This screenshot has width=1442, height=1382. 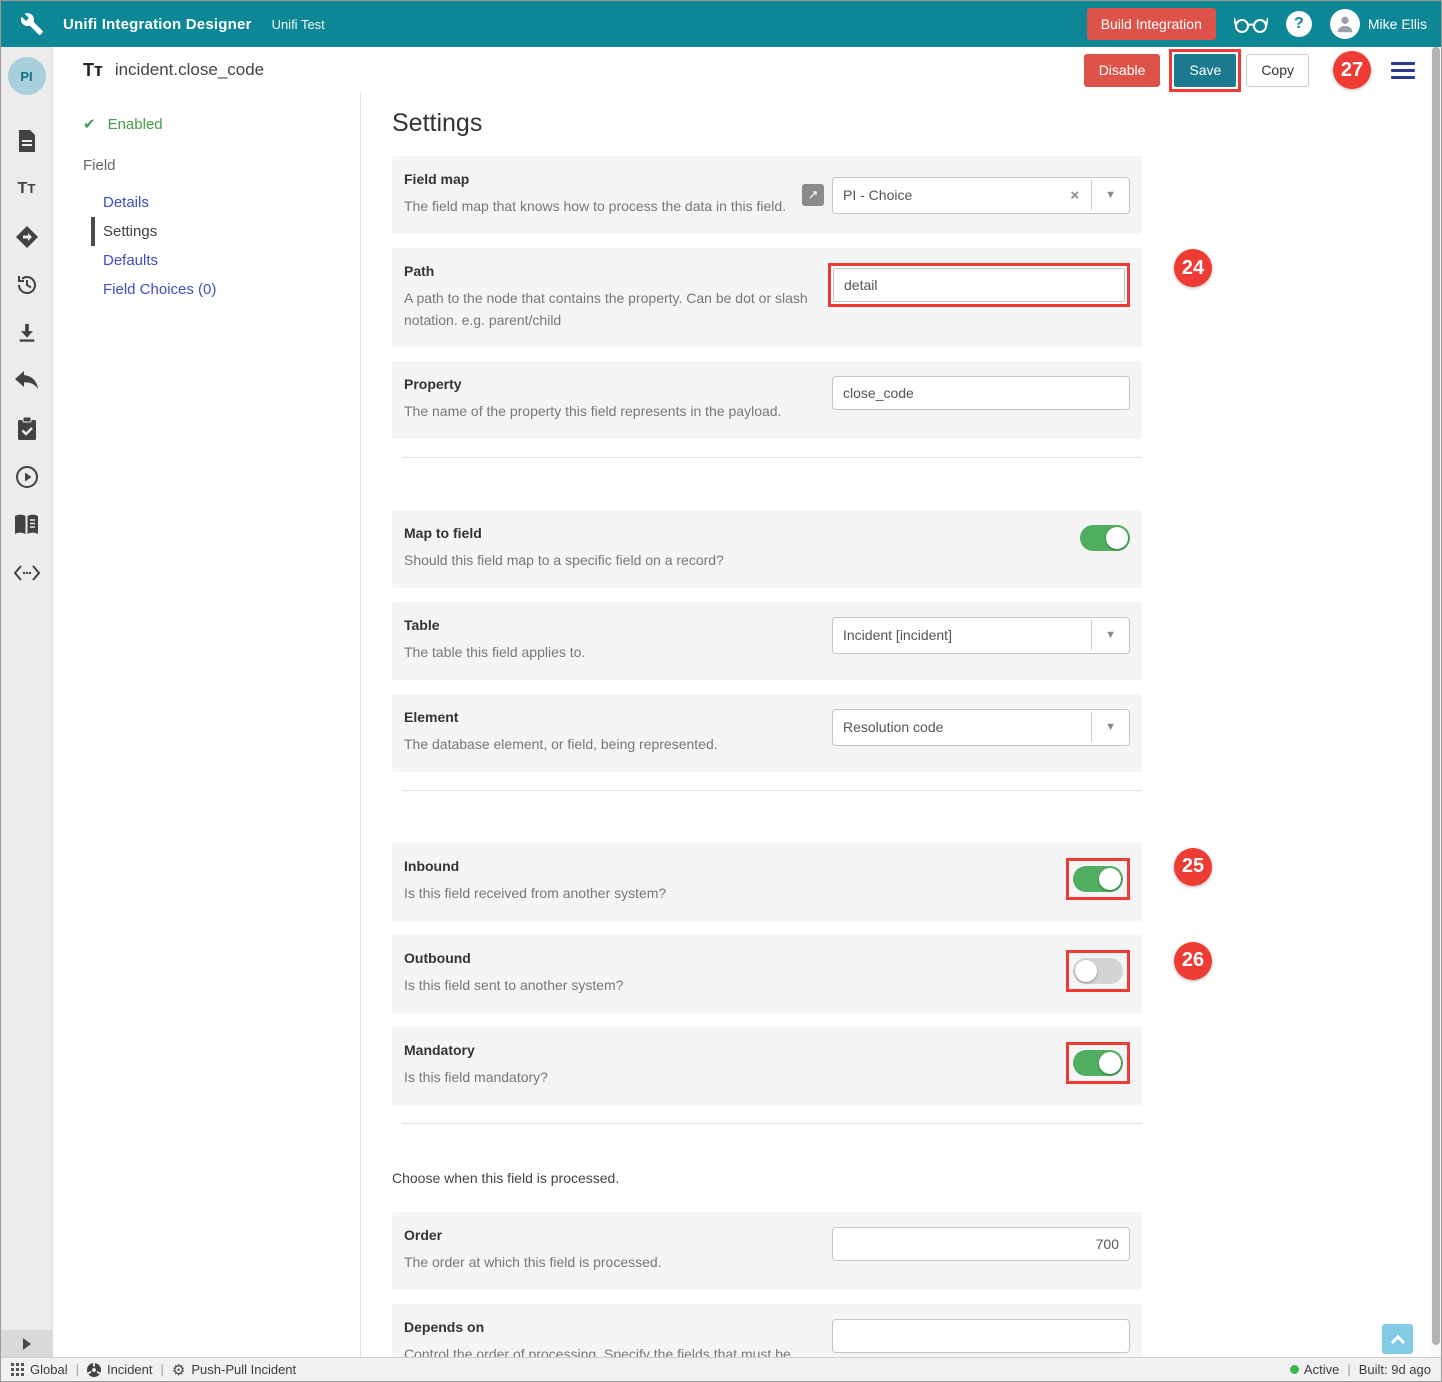 I want to click on document-icon, so click(x=27, y=141).